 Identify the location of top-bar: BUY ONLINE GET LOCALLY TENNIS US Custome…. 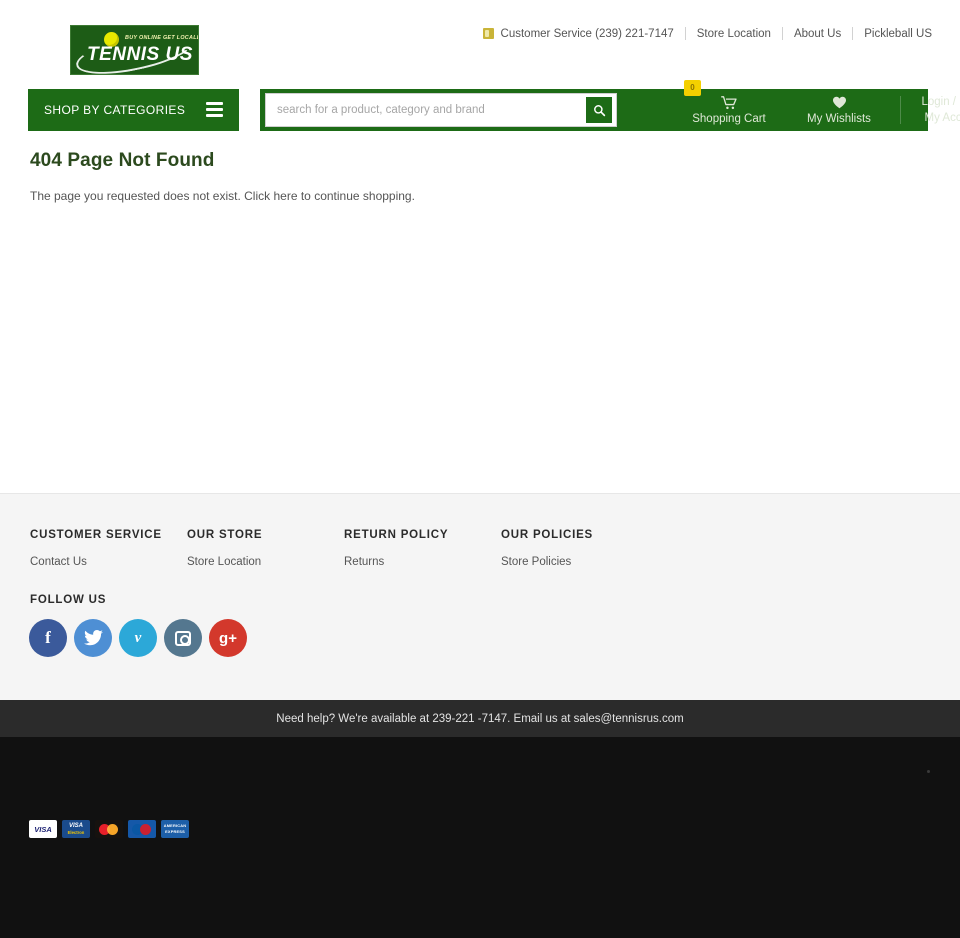
(480, 37).